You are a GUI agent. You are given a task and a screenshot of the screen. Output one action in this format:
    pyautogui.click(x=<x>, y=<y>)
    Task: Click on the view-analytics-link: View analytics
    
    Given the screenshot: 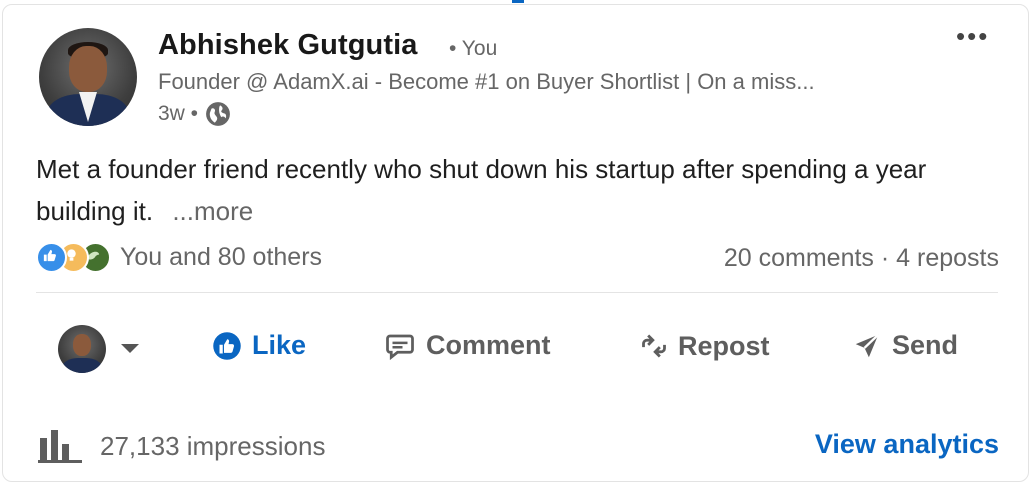 What is the action you would take?
    pyautogui.click(x=907, y=444)
    